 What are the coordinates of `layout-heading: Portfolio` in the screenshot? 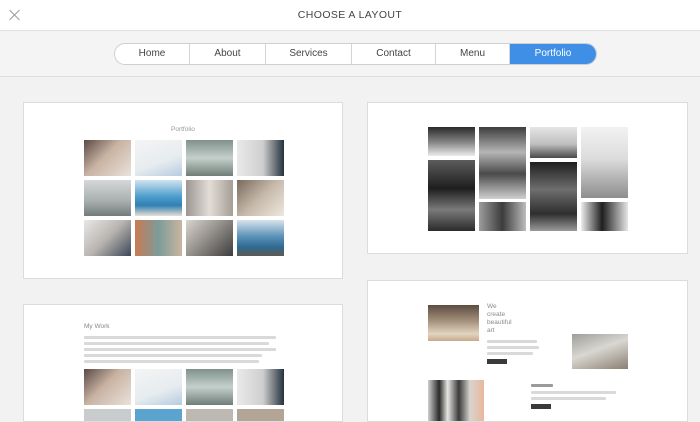 It's located at (183, 129).